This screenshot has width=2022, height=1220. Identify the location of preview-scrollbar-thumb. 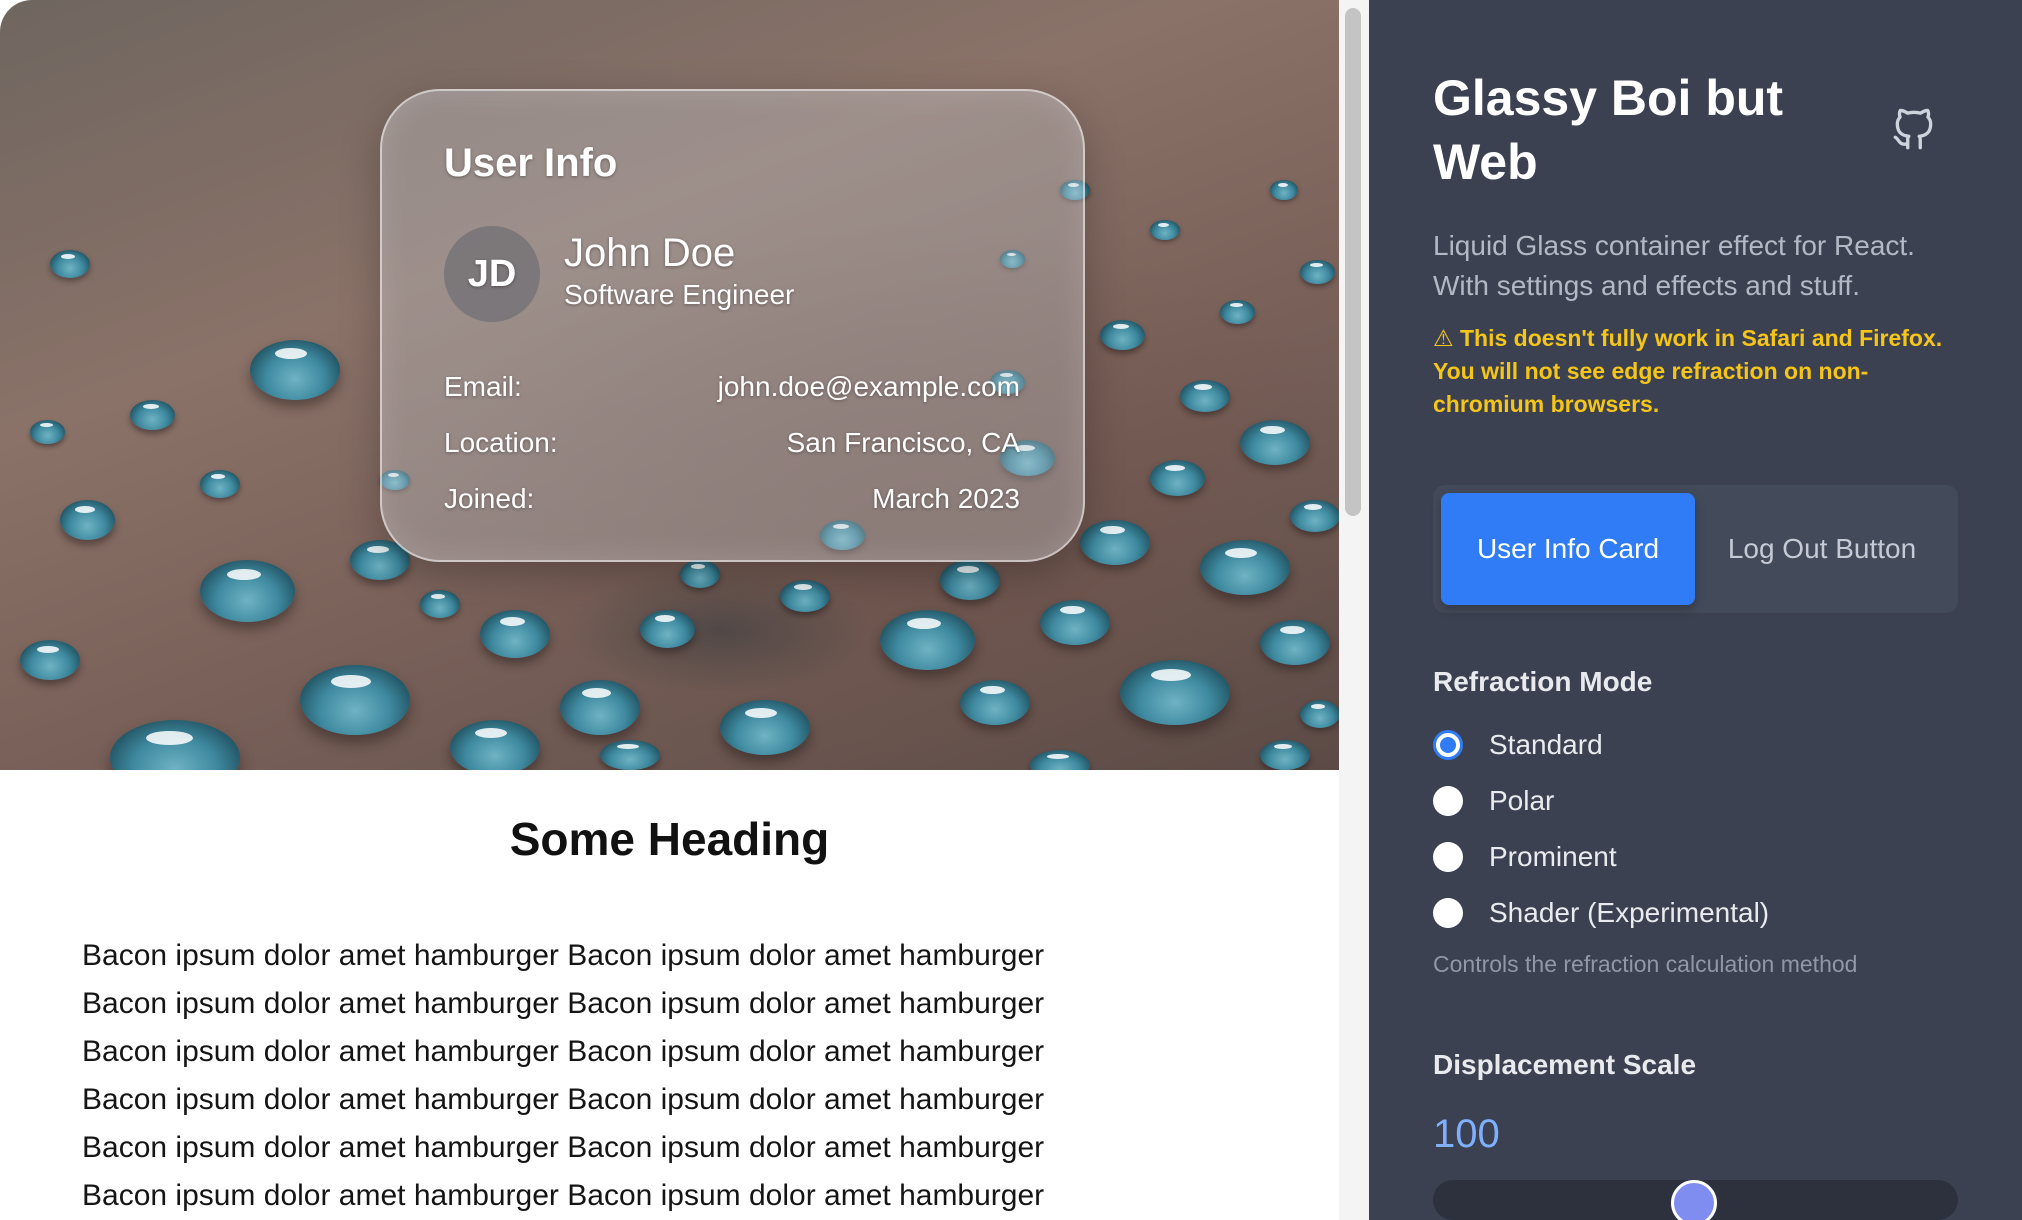
(1353, 262).